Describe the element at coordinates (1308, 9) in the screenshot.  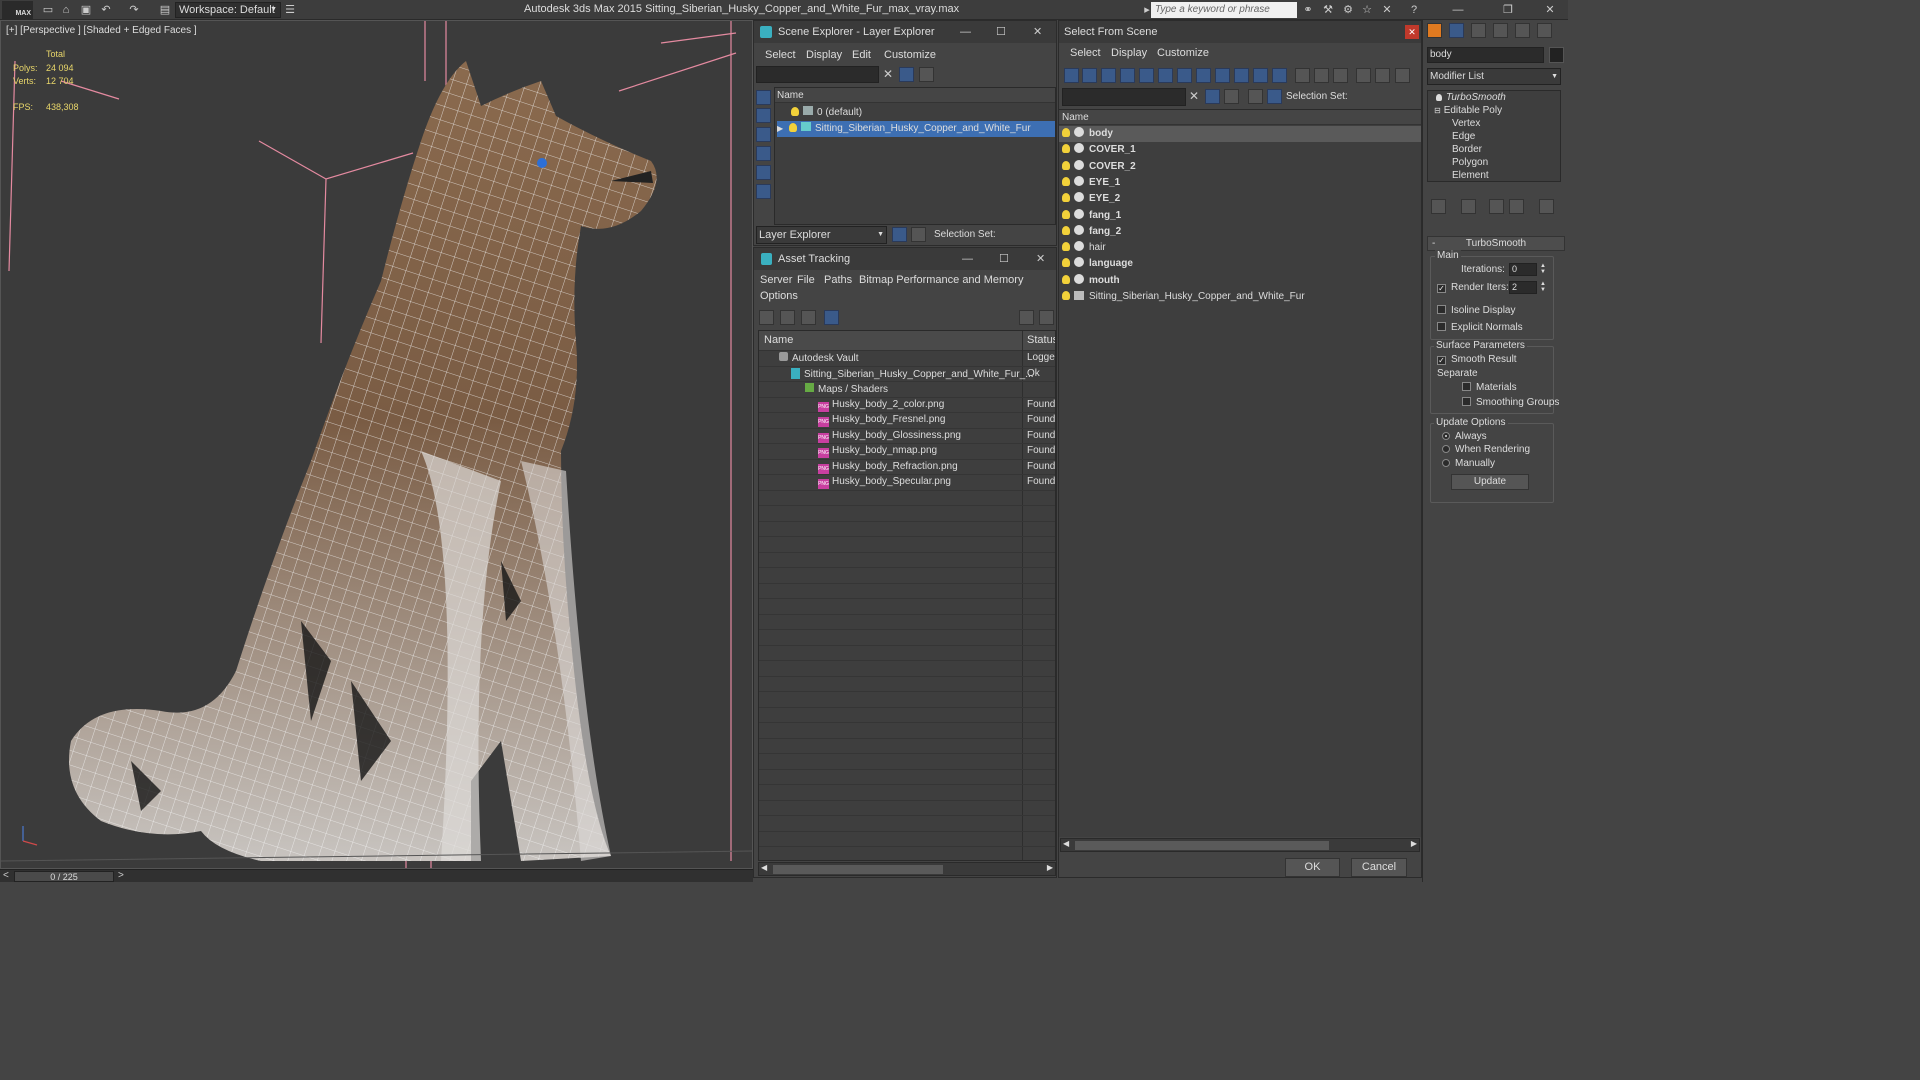
I see `binoculars-icon: ⚭` at that location.